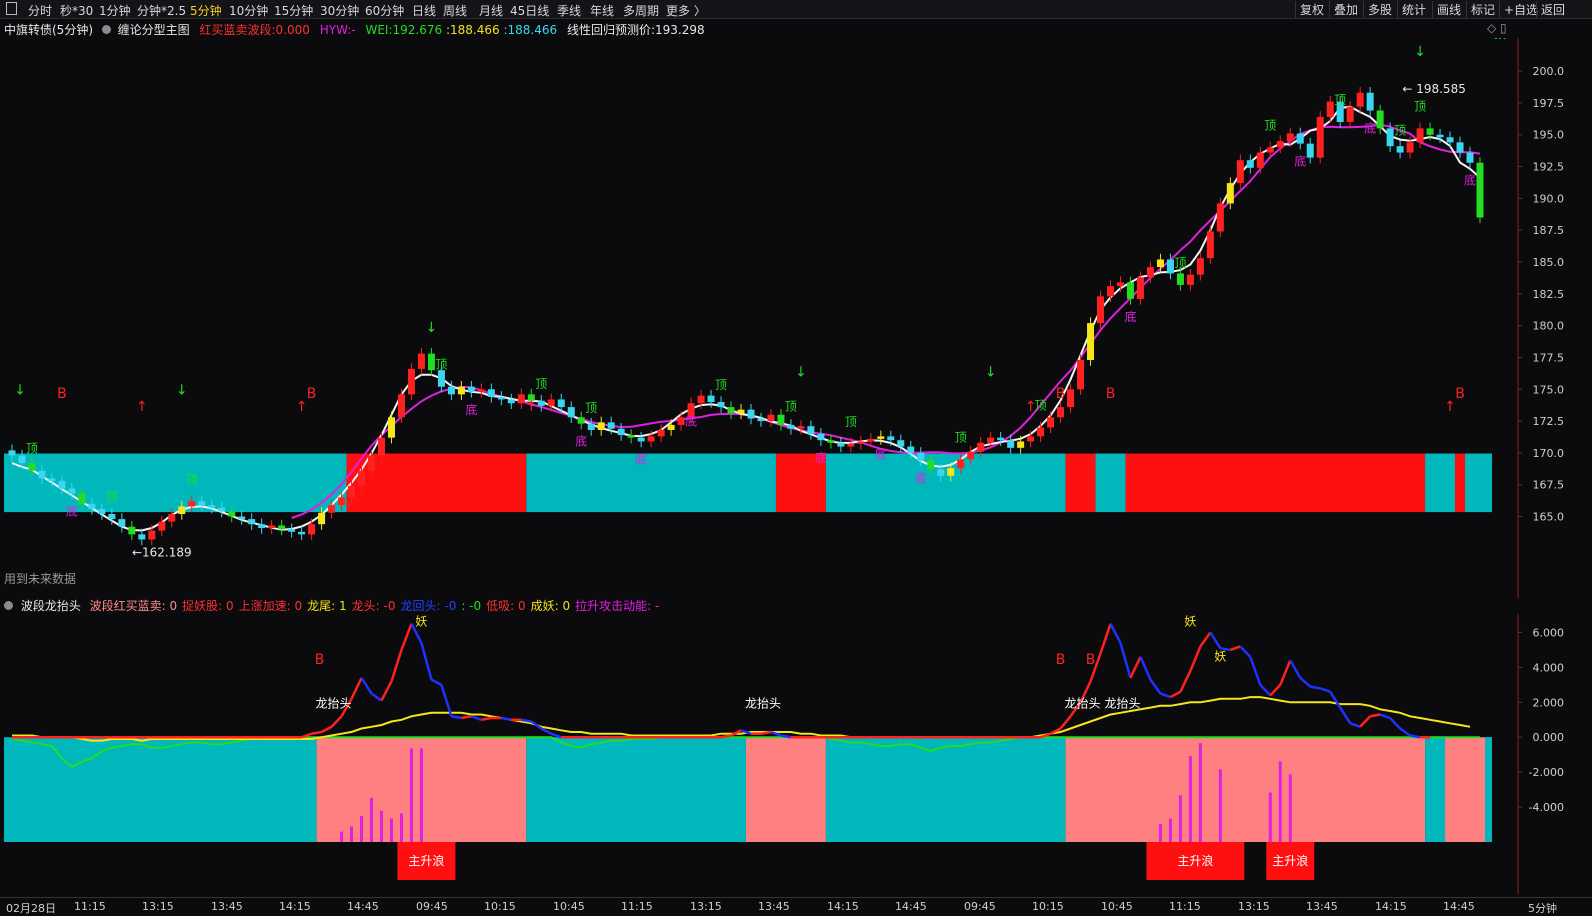 The height and width of the screenshot is (916, 1592). Describe the element at coordinates (1311, 9) in the screenshot. I see `toolbar-button-0: 复权` at that location.